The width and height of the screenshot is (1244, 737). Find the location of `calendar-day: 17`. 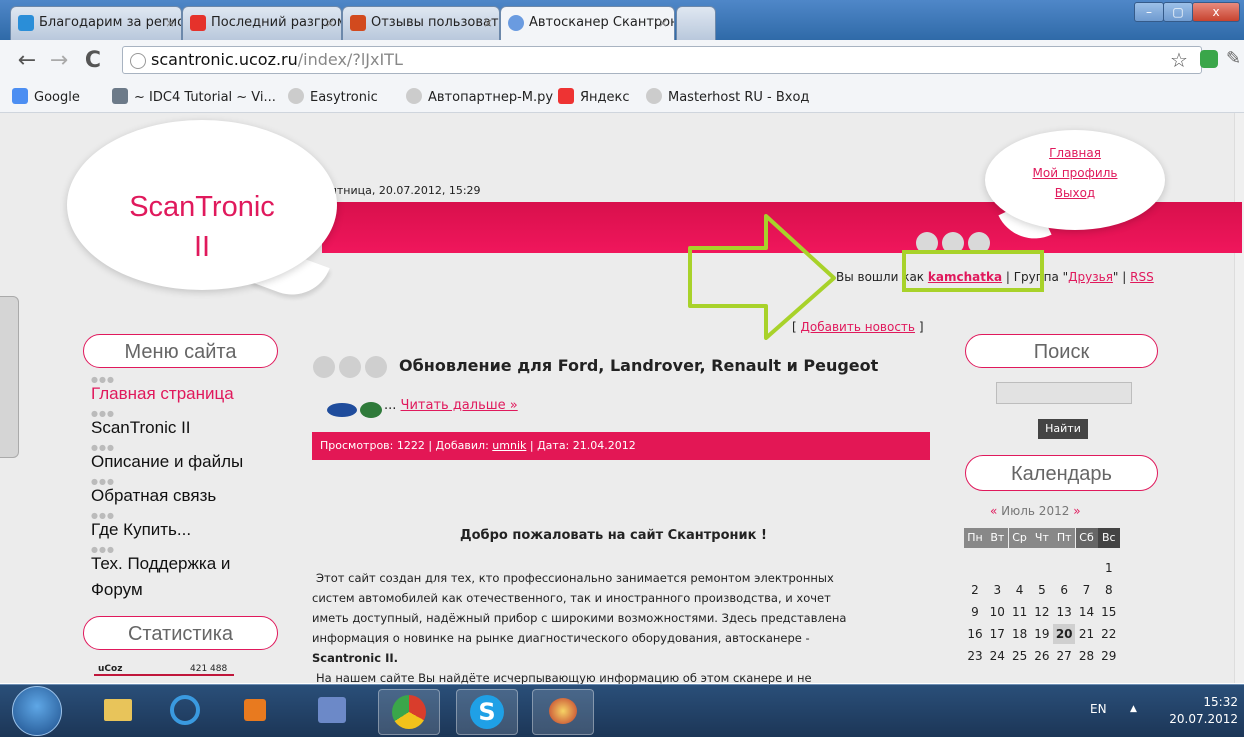

calendar-day: 17 is located at coordinates (997, 634).